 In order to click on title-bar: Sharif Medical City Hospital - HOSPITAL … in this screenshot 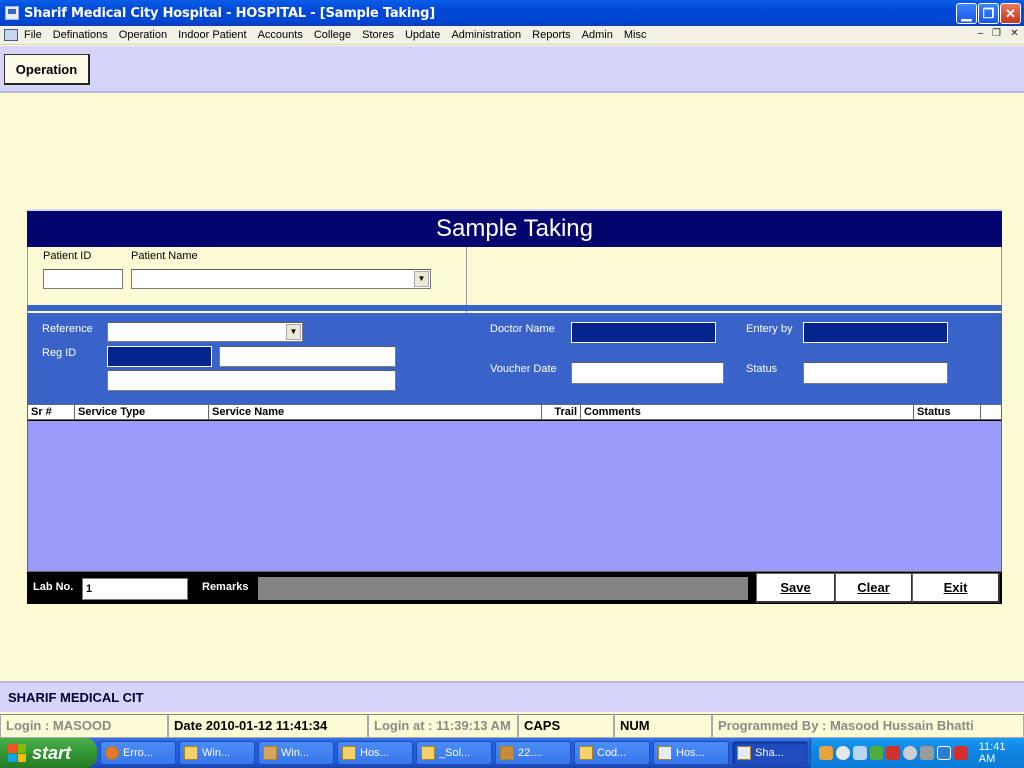, I will do `click(512, 13)`.